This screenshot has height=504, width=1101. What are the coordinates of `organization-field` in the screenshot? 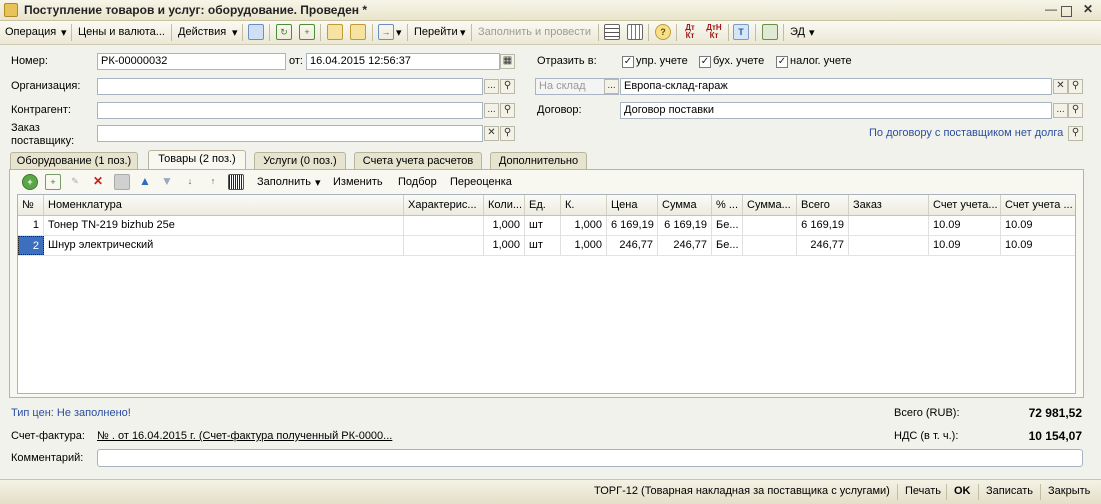 It's located at (290, 86).